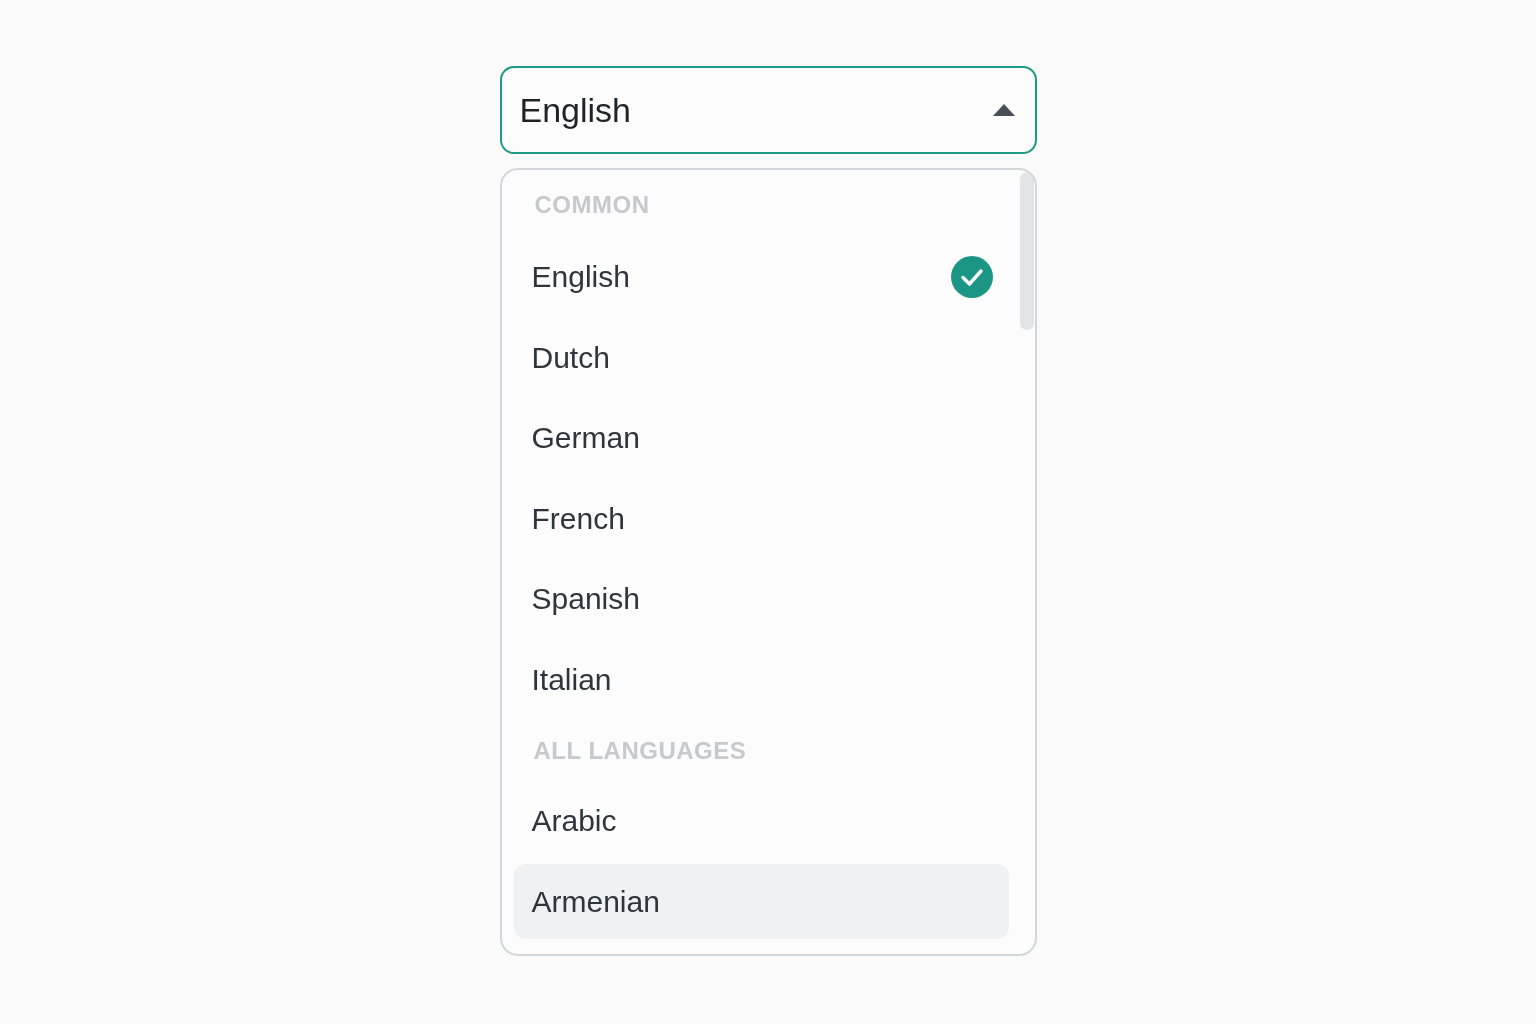  I want to click on language-option: Italian, so click(761, 680).